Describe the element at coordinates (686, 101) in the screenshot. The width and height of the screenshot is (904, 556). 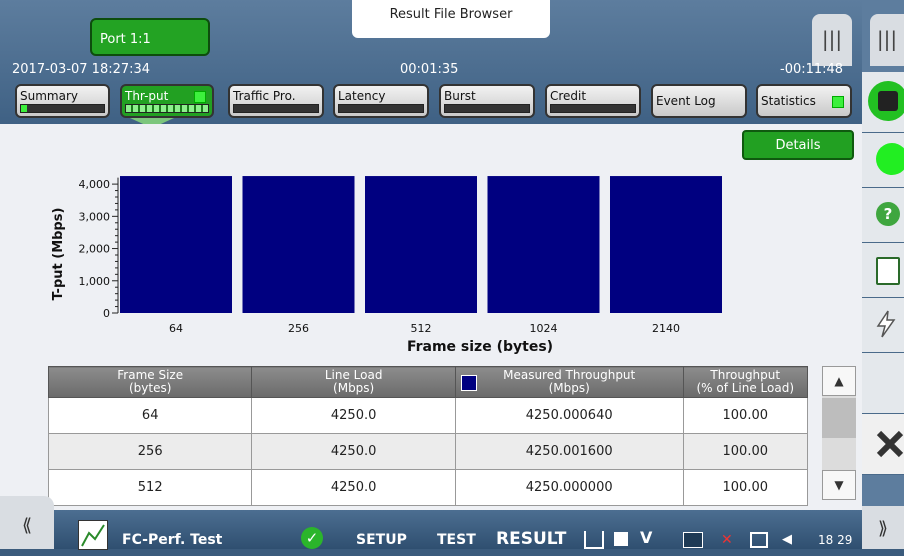
I see `tab-label: Event Log` at that location.